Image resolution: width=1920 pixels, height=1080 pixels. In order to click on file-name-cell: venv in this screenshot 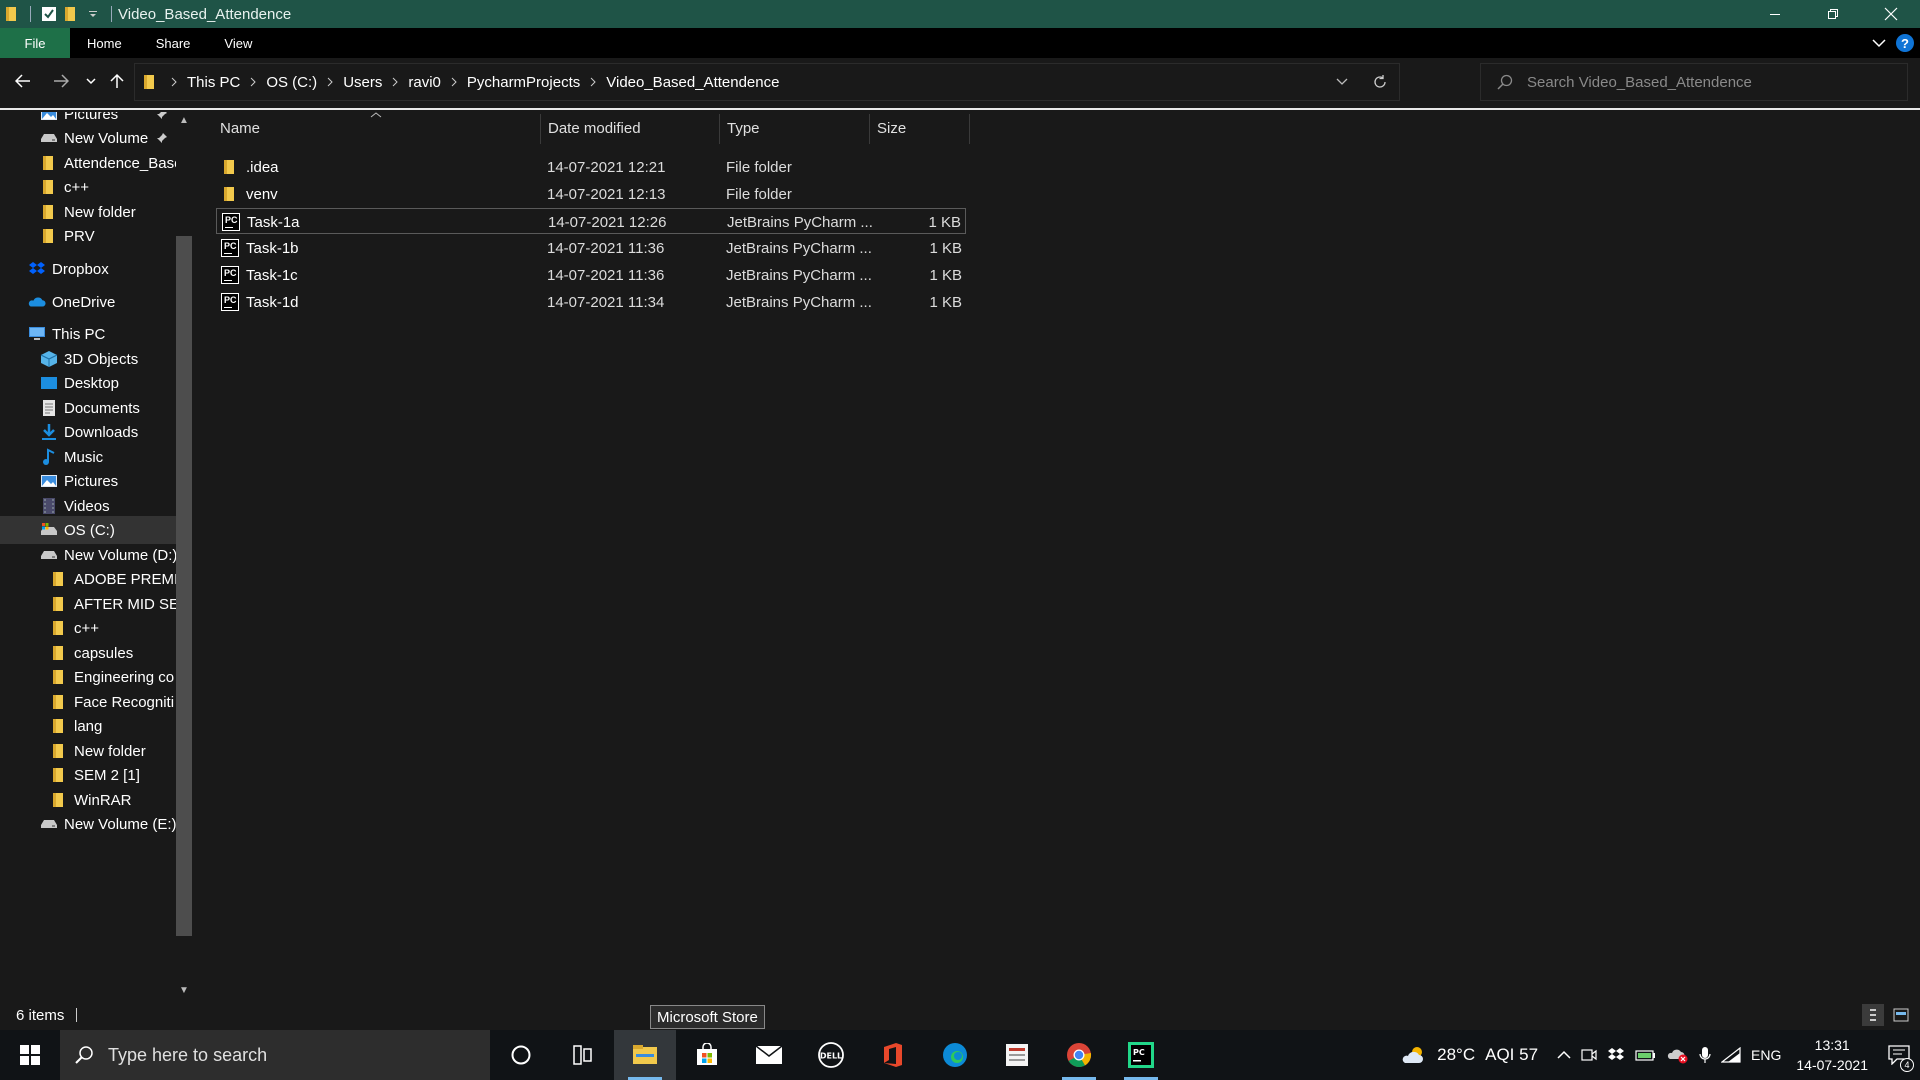, I will do `click(249, 194)`.